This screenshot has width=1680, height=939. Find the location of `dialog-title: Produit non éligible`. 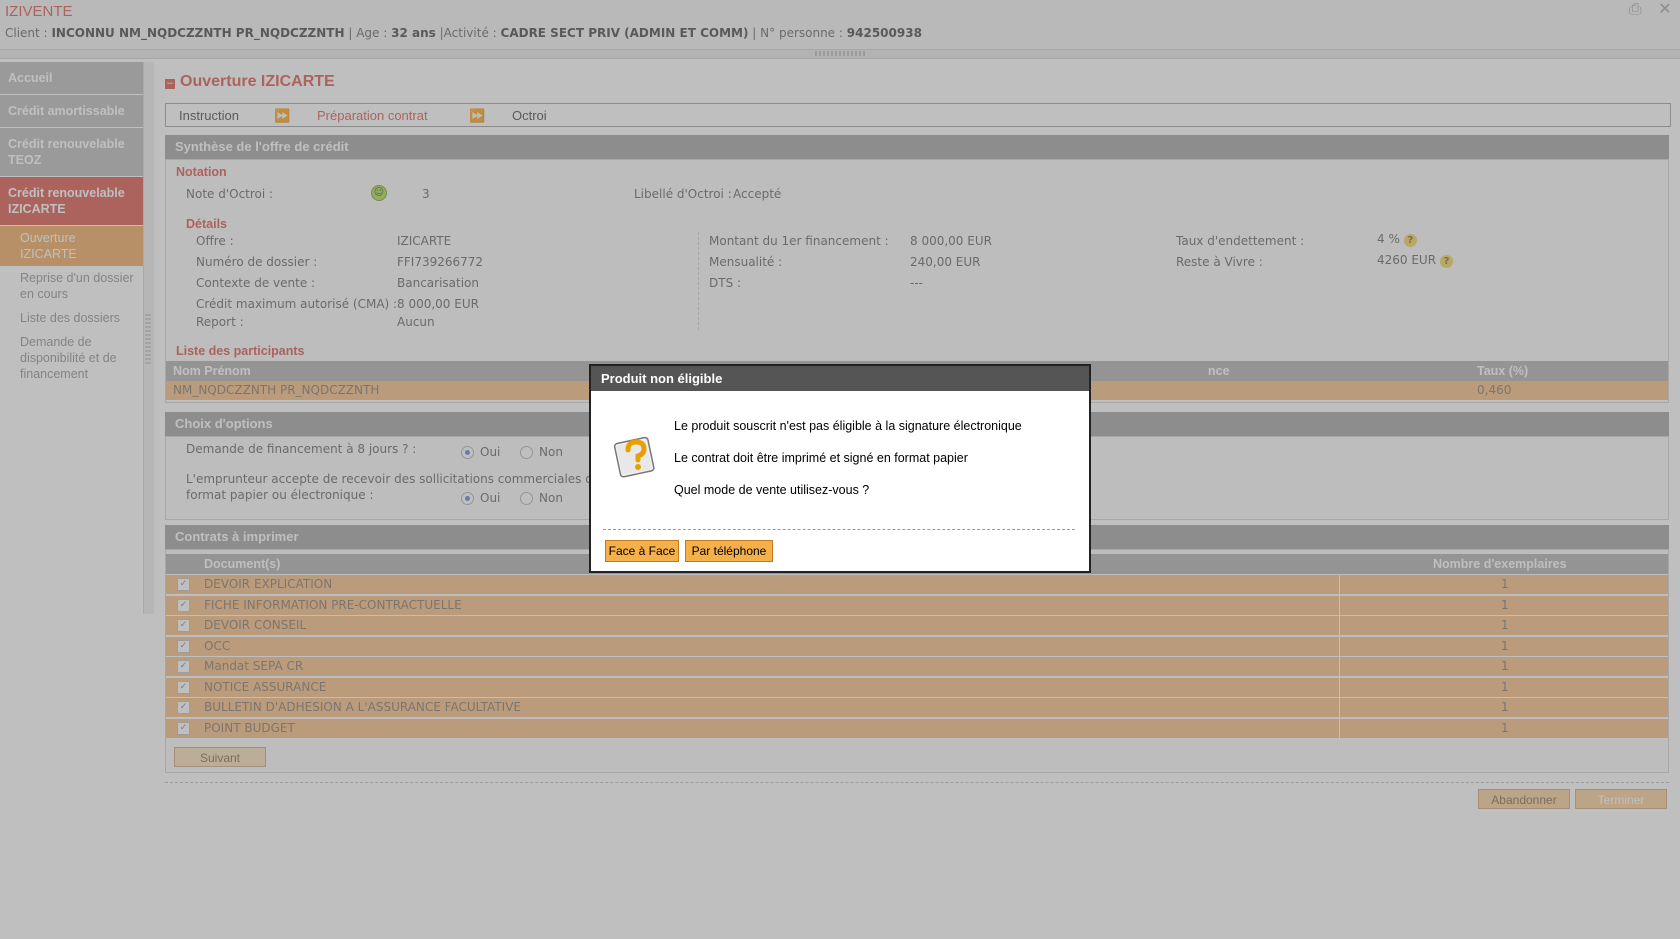

dialog-title: Produit non éligible is located at coordinates (840, 378).